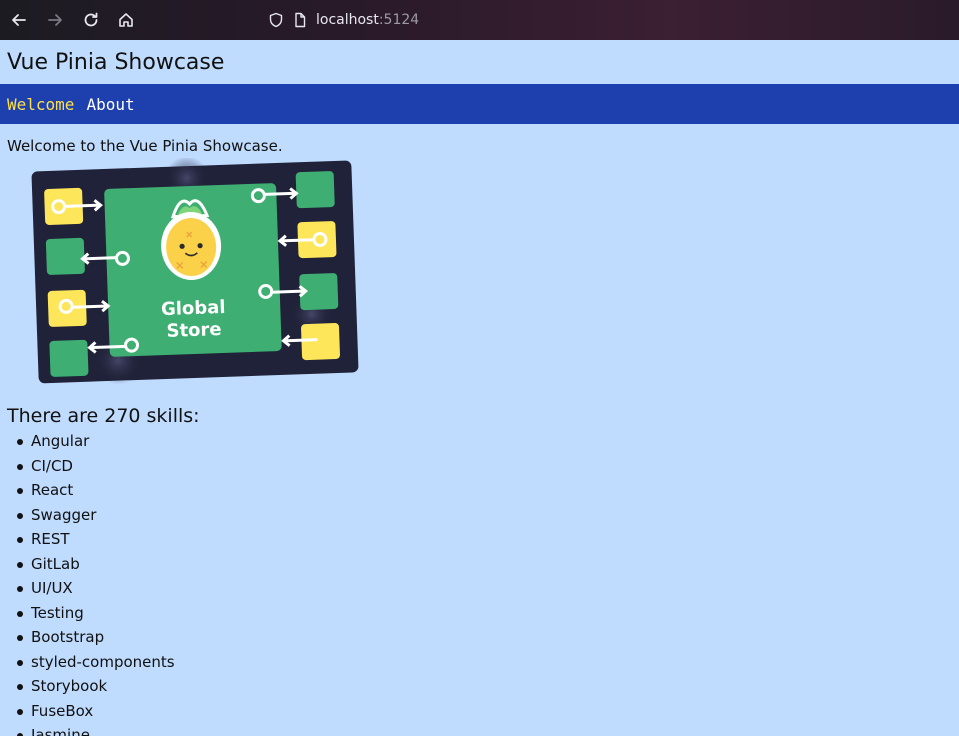 The width and height of the screenshot is (959, 736). I want to click on reload-icon, so click(91, 19).